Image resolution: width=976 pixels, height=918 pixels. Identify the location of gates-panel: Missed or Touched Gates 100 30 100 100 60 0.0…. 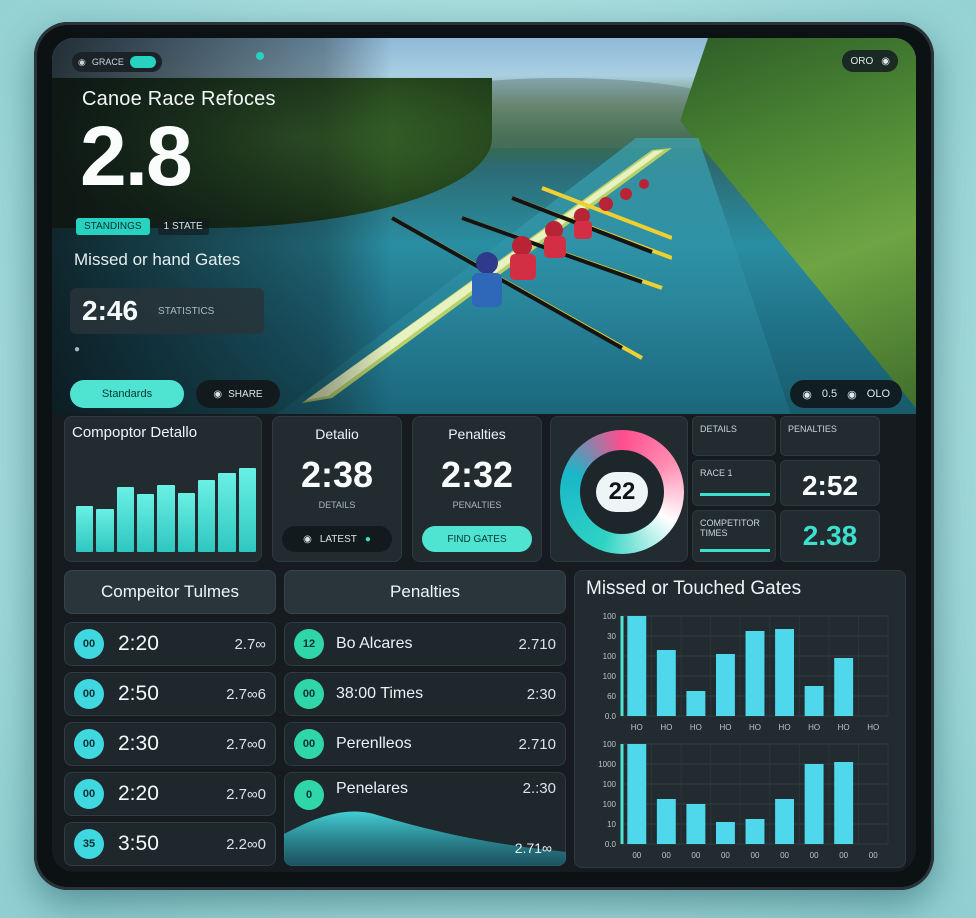
(740, 719).